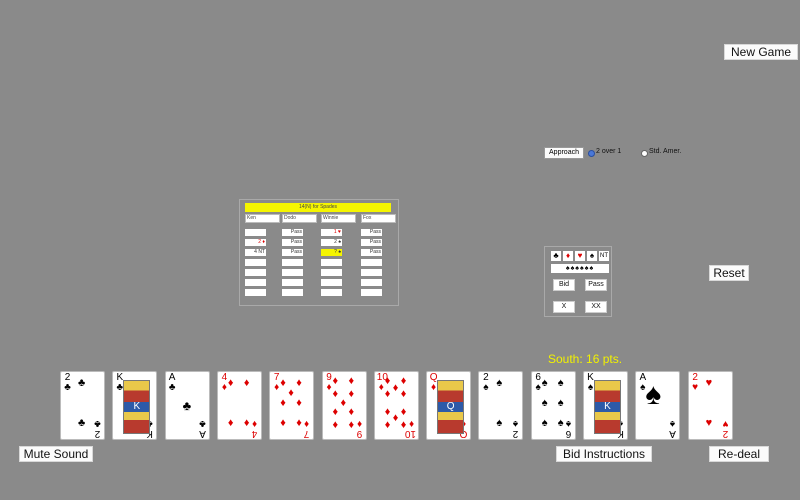  I want to click on playing-card: A ♠ A ♠ ♠, so click(658, 405).